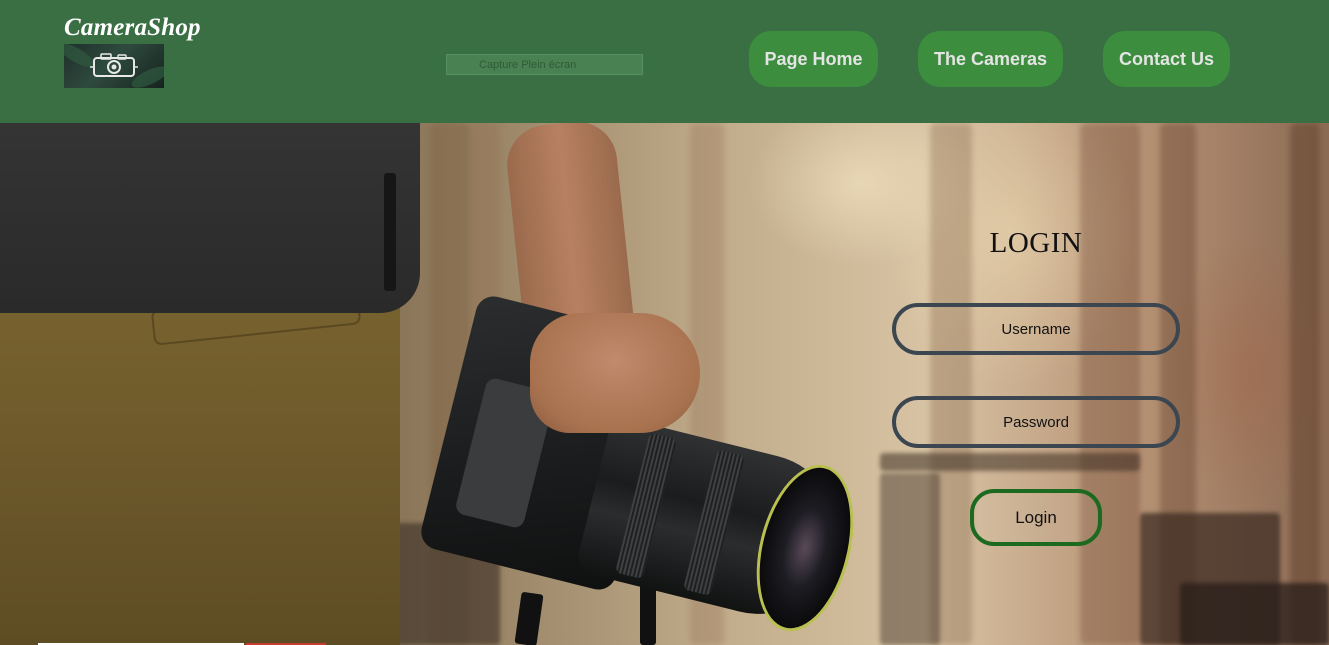 The image size is (1329, 645). What do you see at coordinates (813, 59) in the screenshot?
I see `nav-page-home-button: Page Home` at bounding box center [813, 59].